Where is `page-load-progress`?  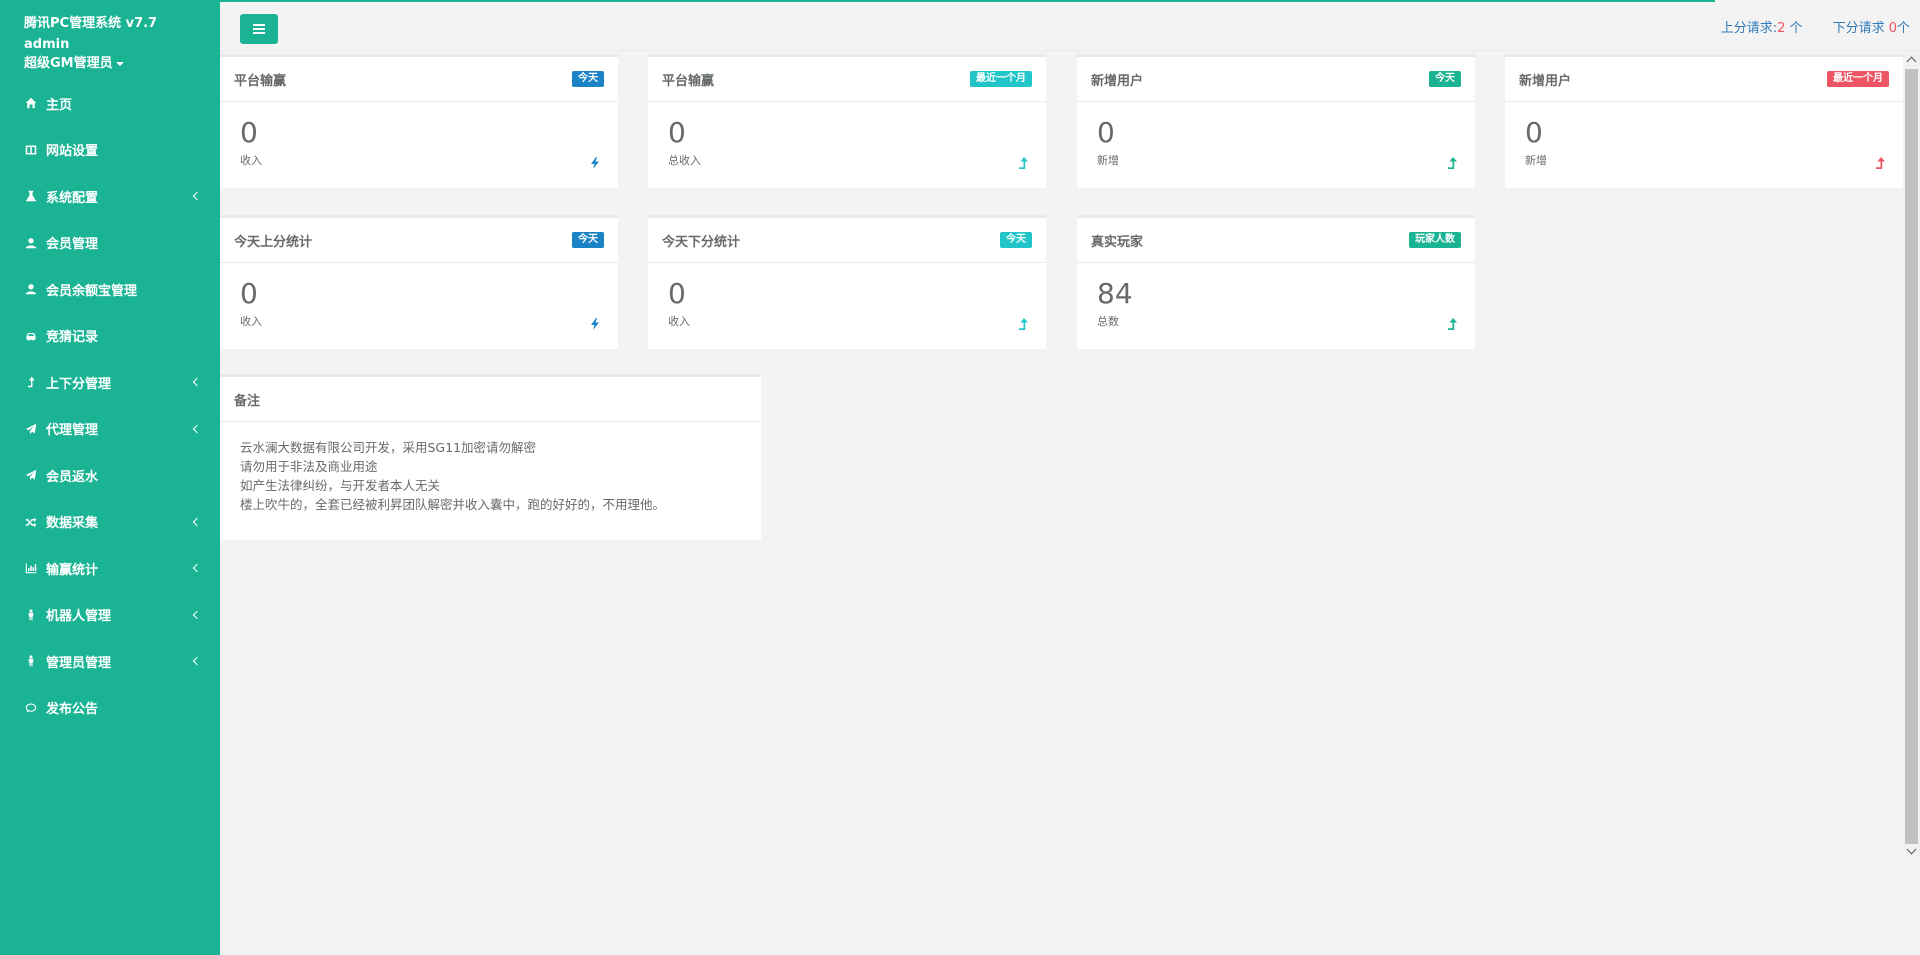
page-load-progress is located at coordinates (967, 1).